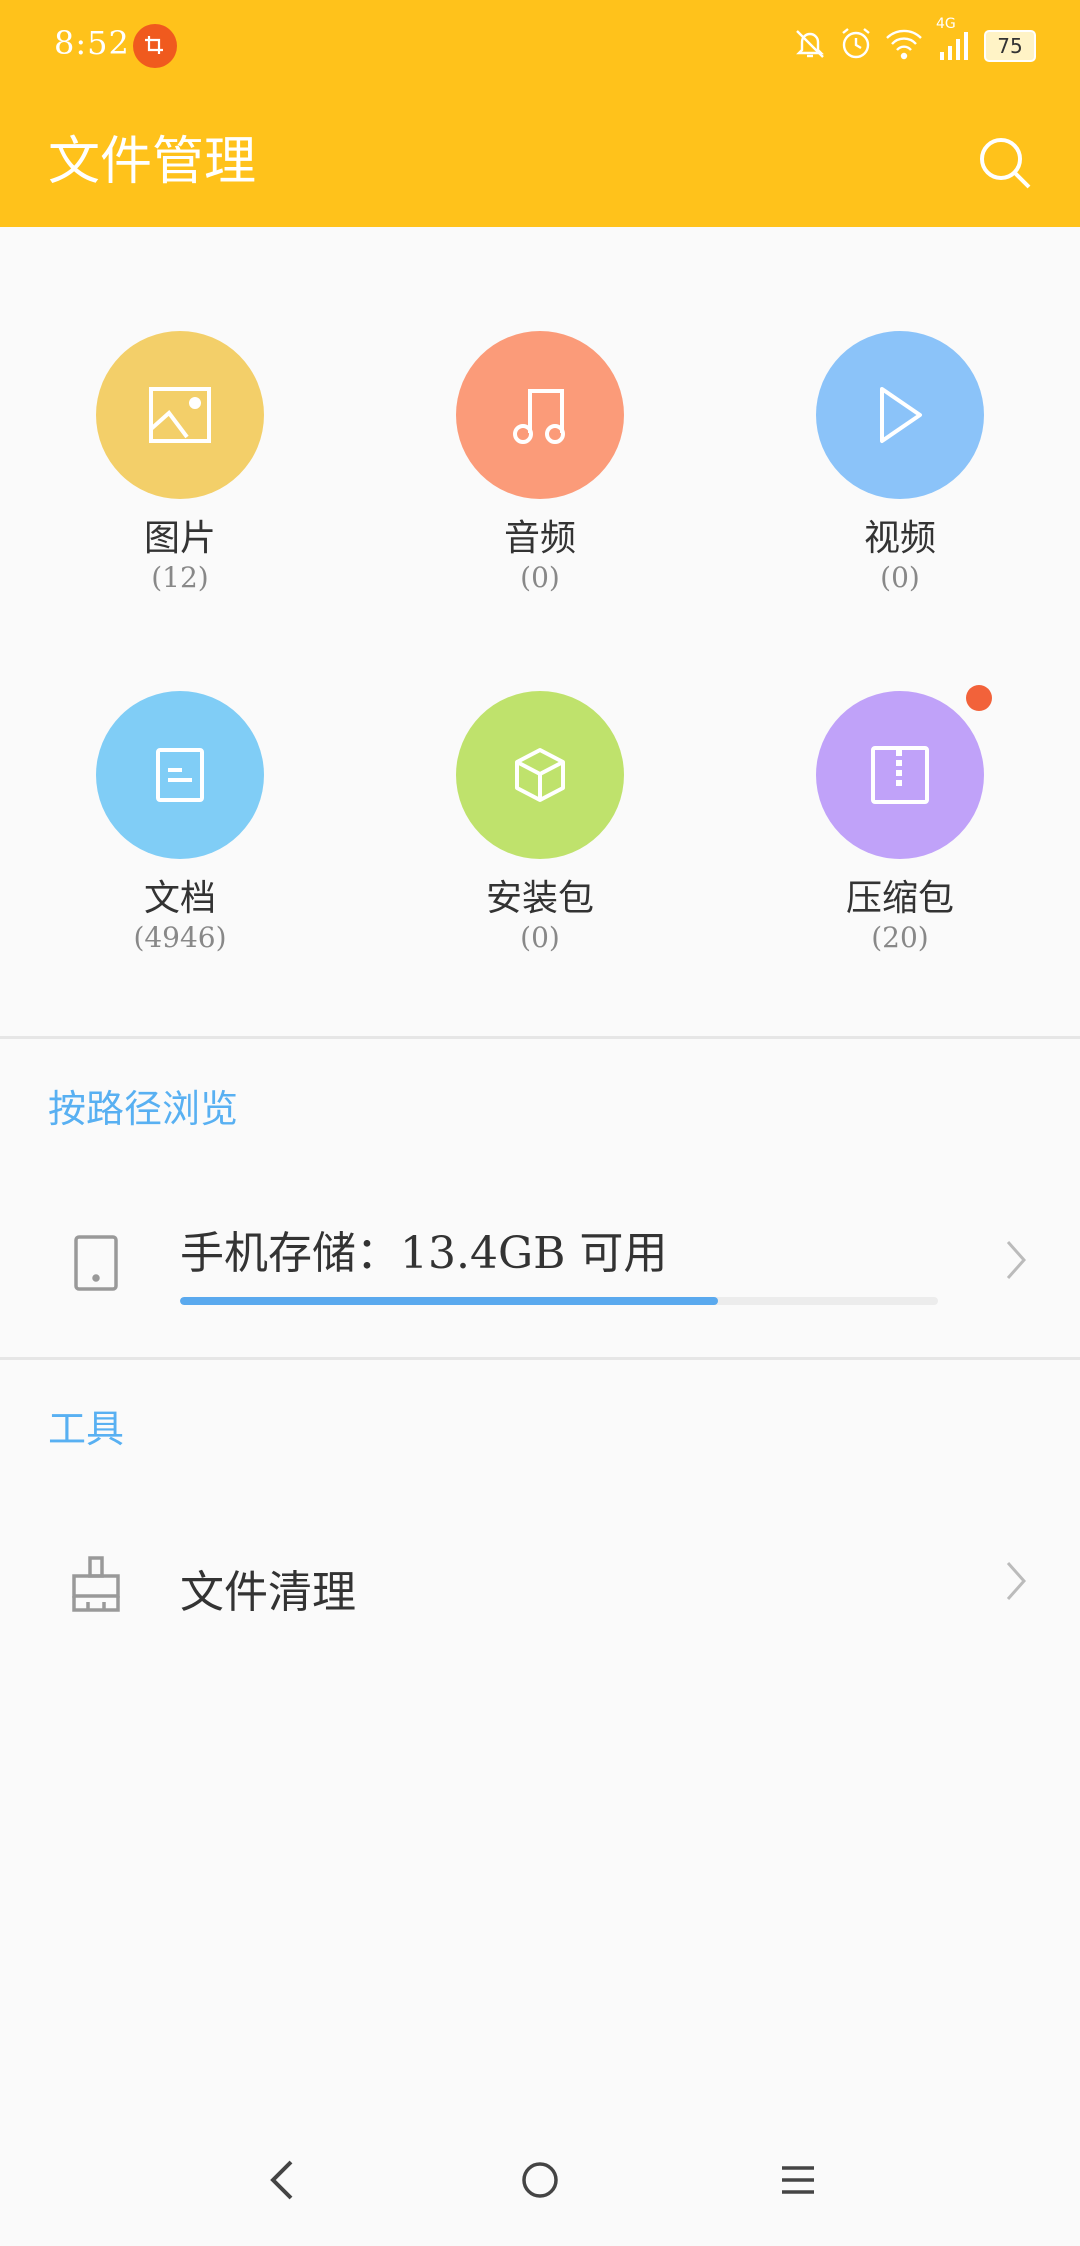  Describe the element at coordinates (539, 898) in the screenshot. I see `category-label: 安装包` at that location.